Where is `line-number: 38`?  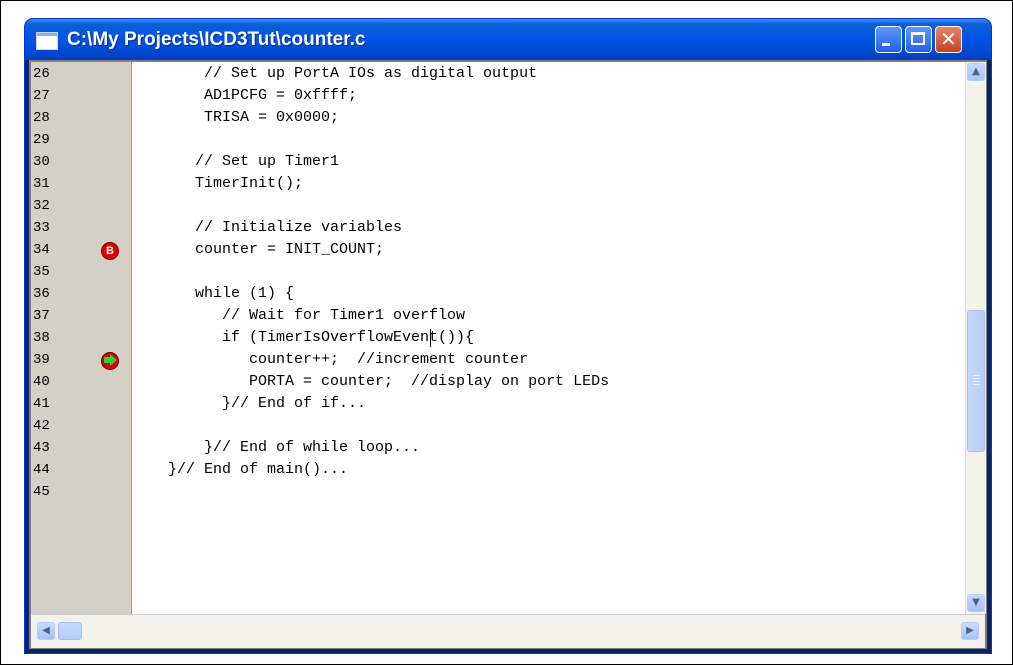
line-number: 38 is located at coordinates (41, 338).